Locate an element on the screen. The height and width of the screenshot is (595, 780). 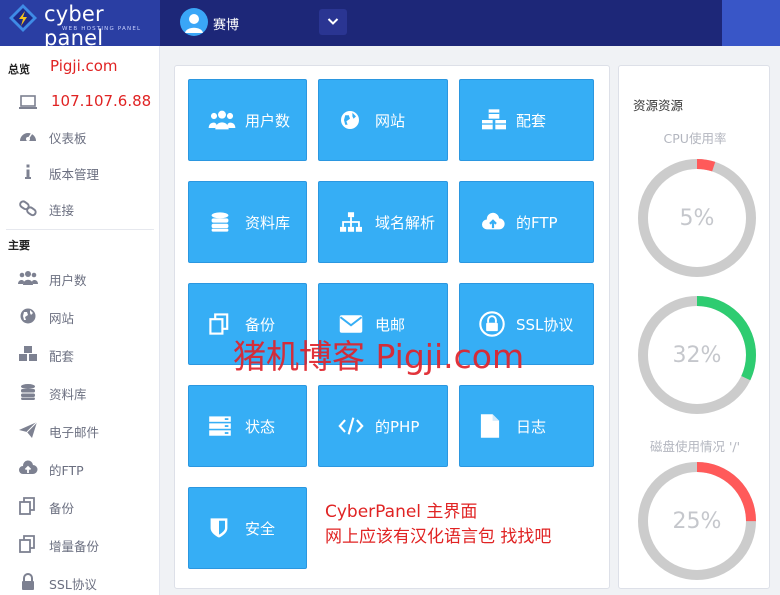
chevron-down-icon is located at coordinates (333, 21).